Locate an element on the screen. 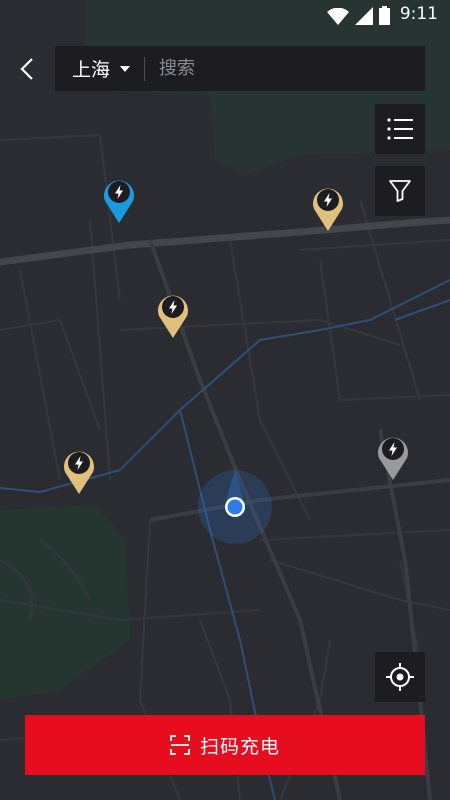 The image size is (450, 800). list-view-button is located at coordinates (400, 129).